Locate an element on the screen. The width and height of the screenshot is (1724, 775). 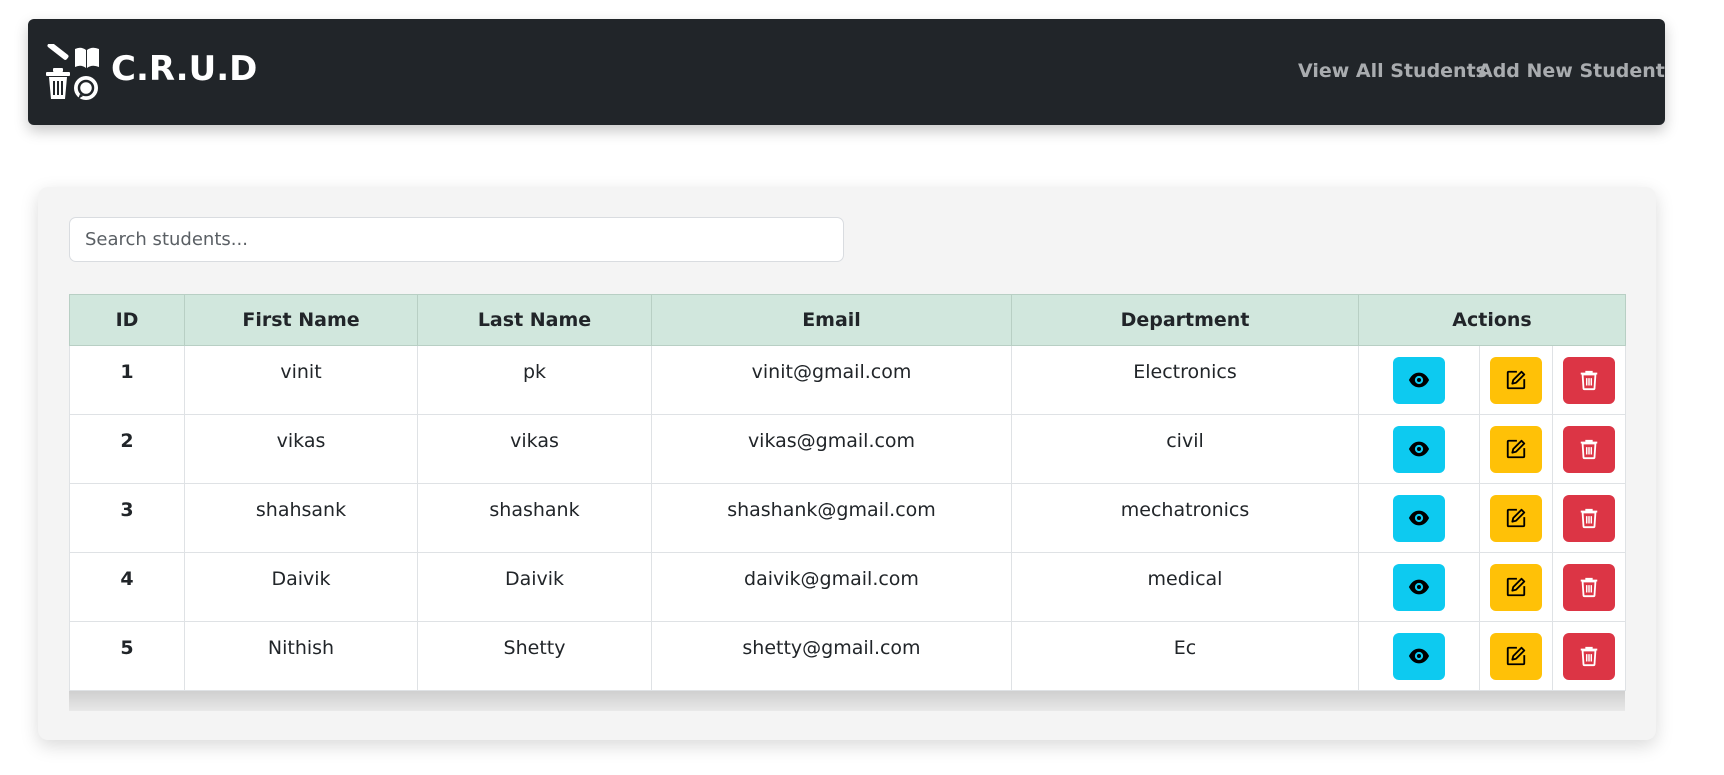
nav-link-add-new-student: Add New Student is located at coordinates (1571, 71).